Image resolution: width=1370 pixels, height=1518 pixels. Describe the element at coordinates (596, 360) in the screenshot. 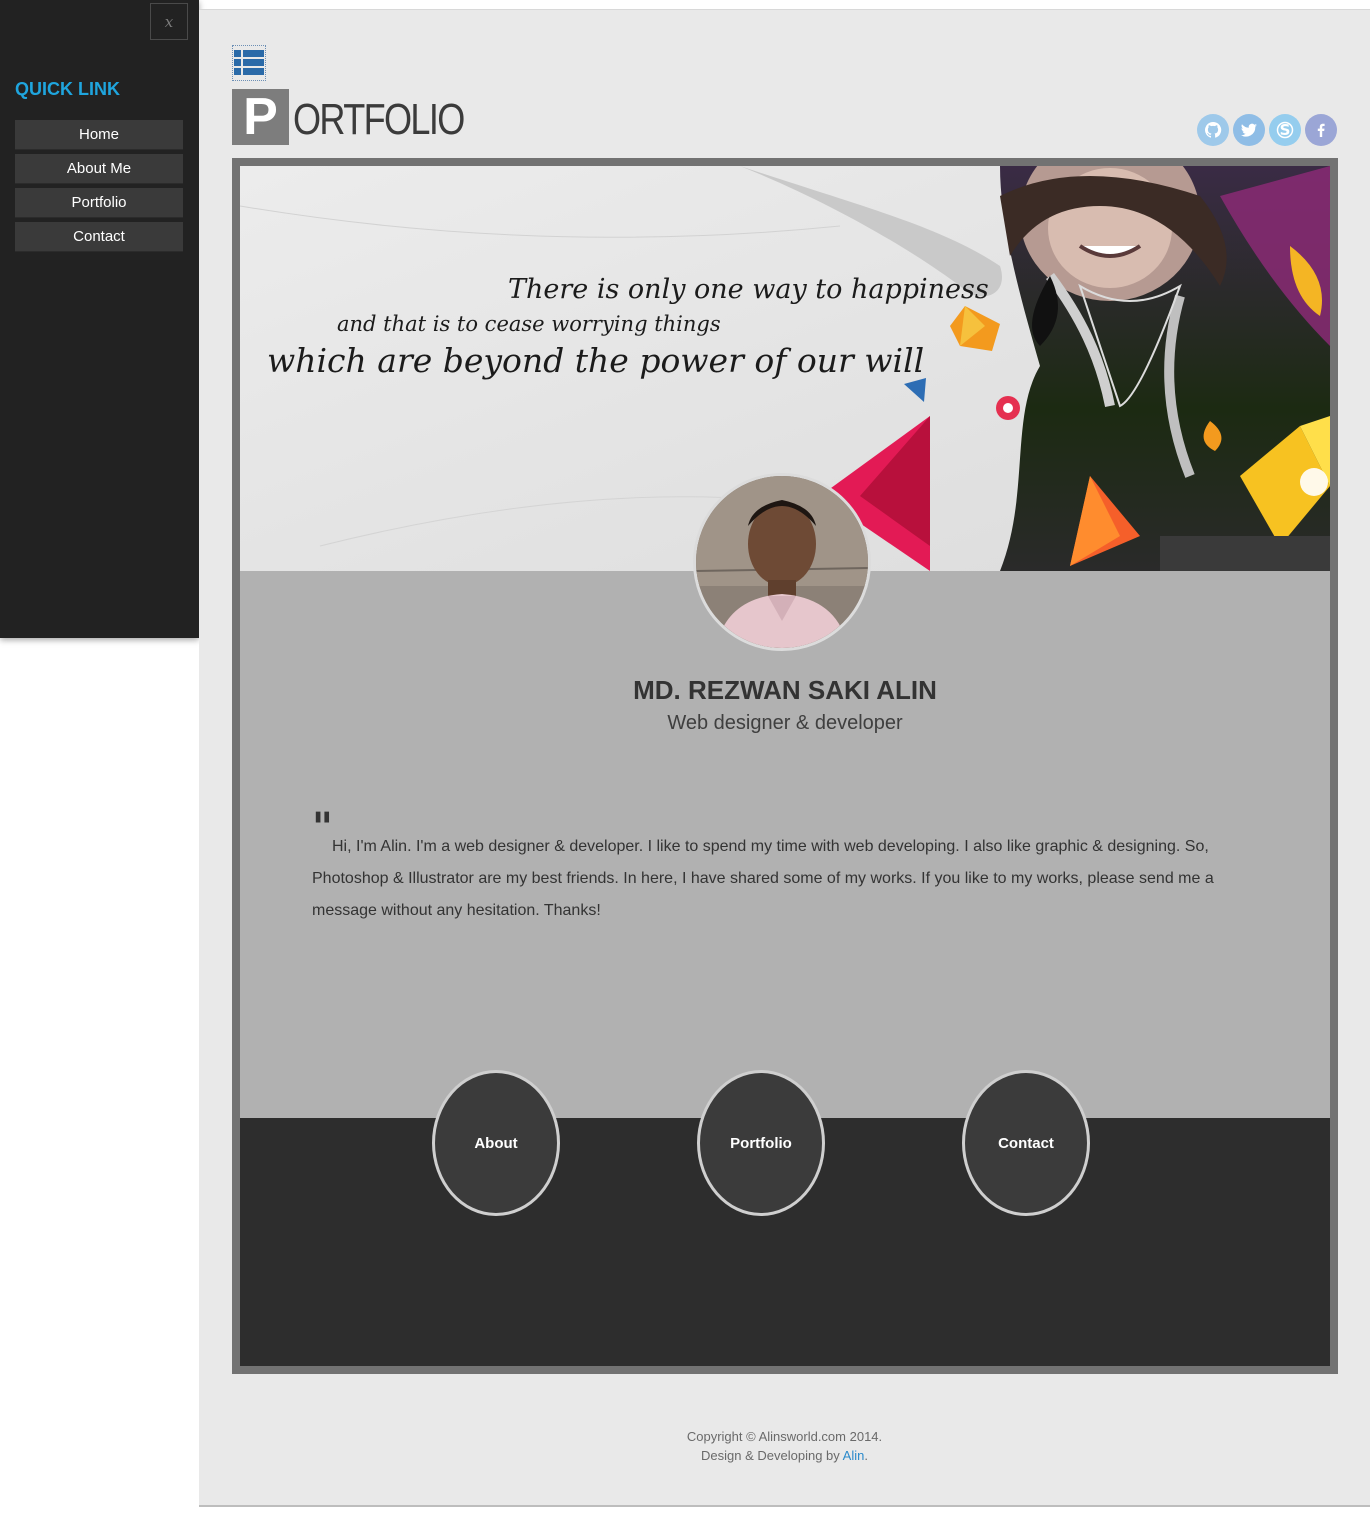

I see `banner-quote-line-3: which are beyond the power of our will` at that location.